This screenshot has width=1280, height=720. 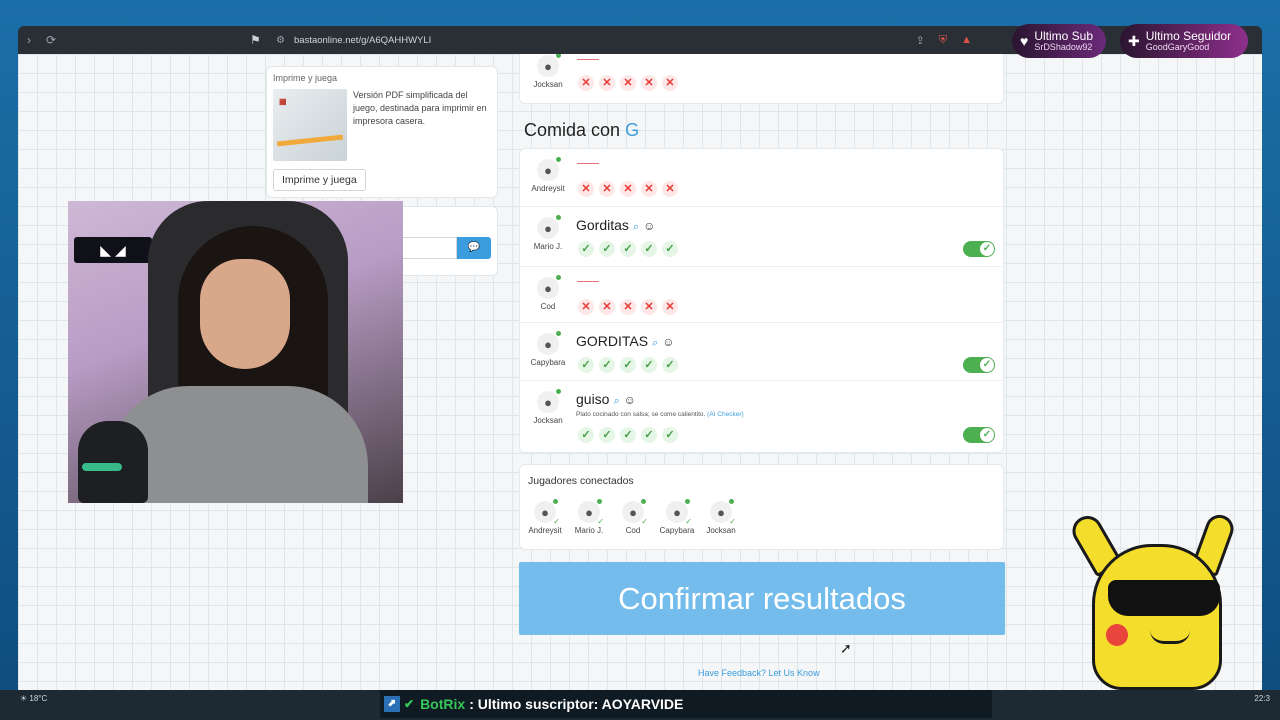 I want to click on player-name: Capybara, so click(x=677, y=530).